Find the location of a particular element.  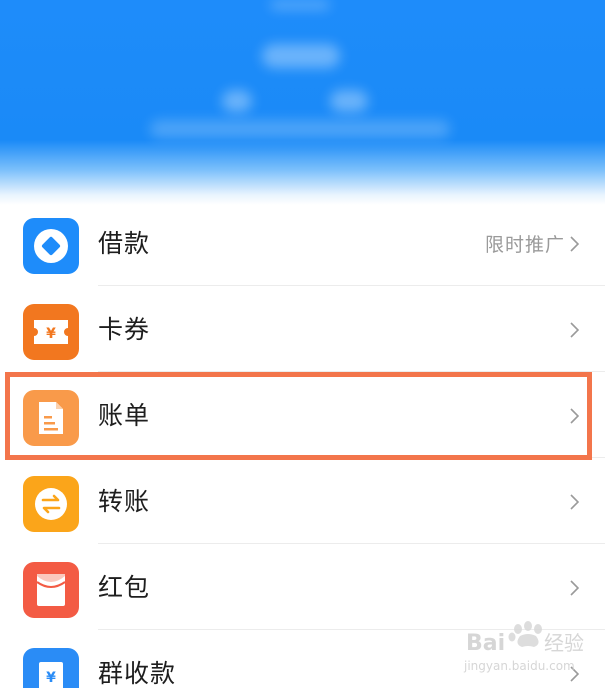

watermark-logo-text: Bai is located at coordinates (485, 643).